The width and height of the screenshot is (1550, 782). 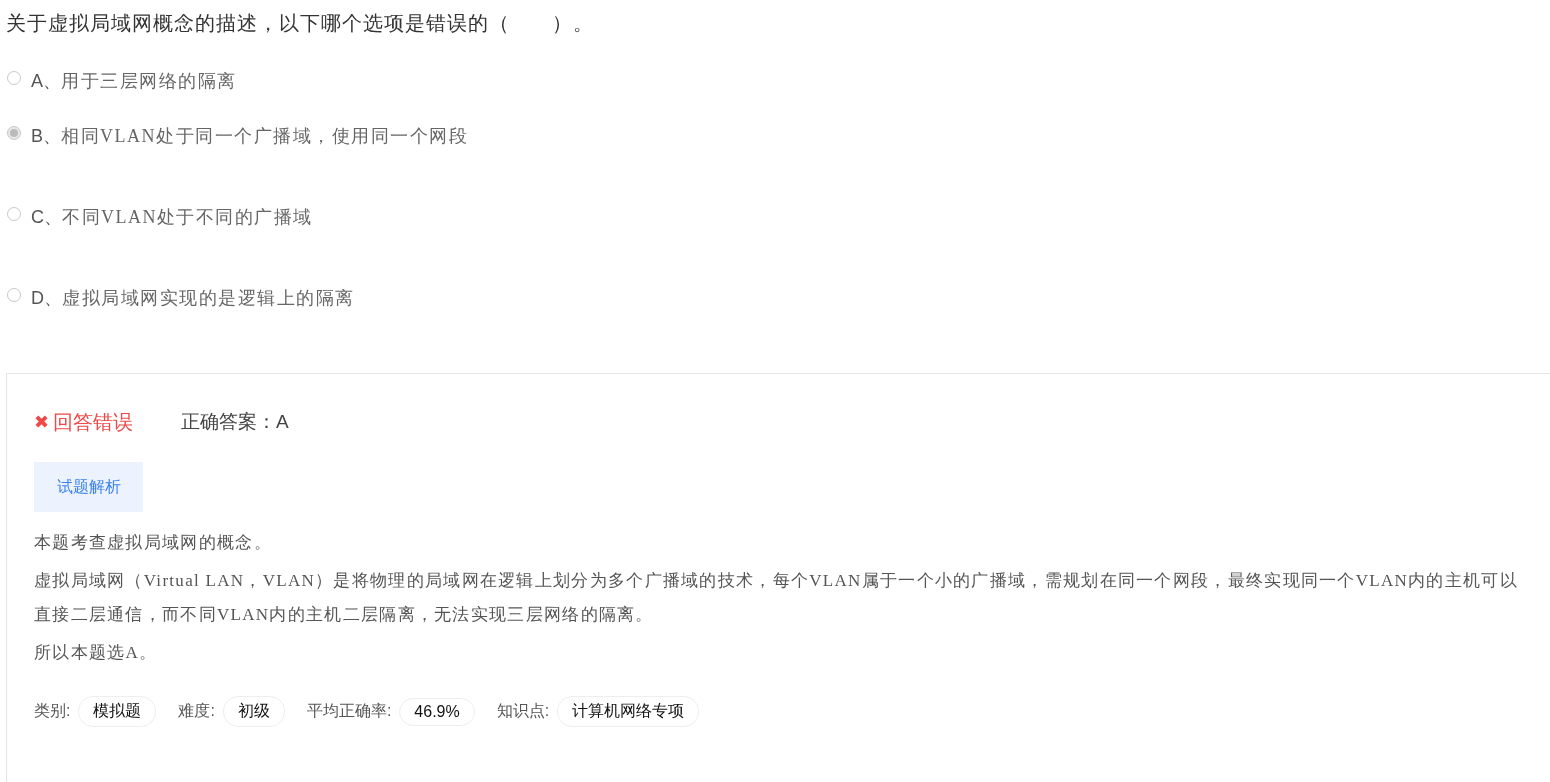 What do you see at coordinates (42, 422) in the screenshot?
I see `cross-icon: ✖` at bounding box center [42, 422].